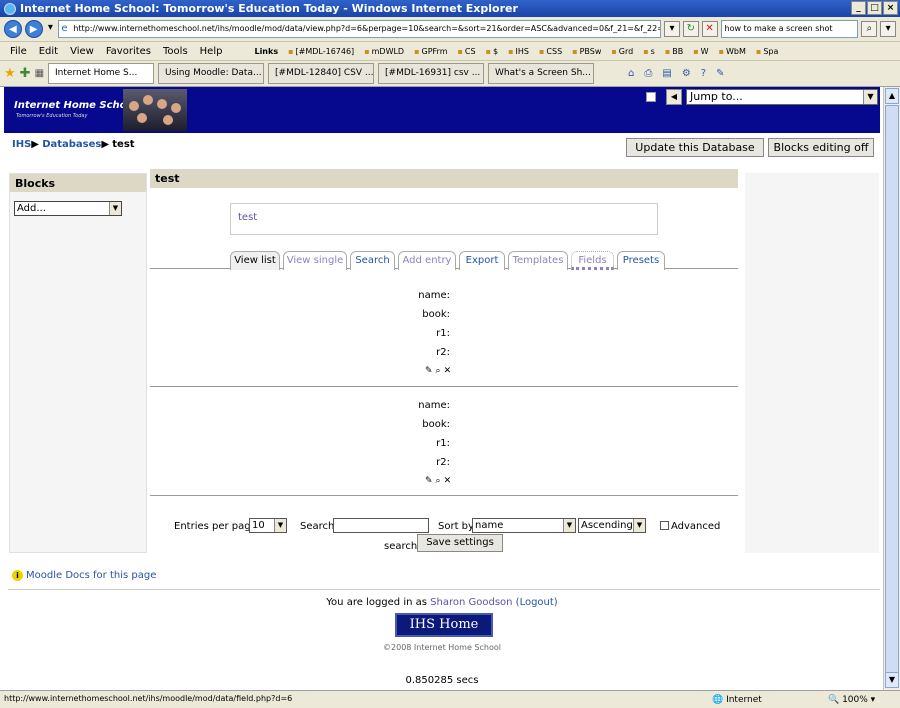 This screenshot has height=708, width=900. I want to click on link-item: [#MDL-16746], so click(321, 51).